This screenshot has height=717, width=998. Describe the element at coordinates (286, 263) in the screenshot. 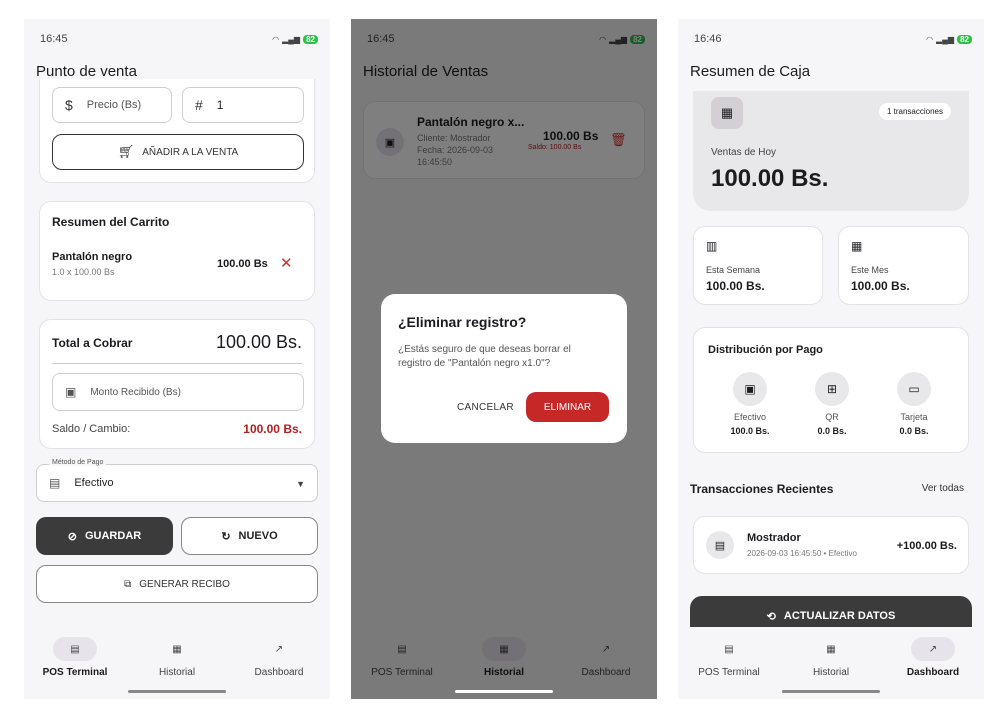

I see `remove-item-icon: ✕` at that location.